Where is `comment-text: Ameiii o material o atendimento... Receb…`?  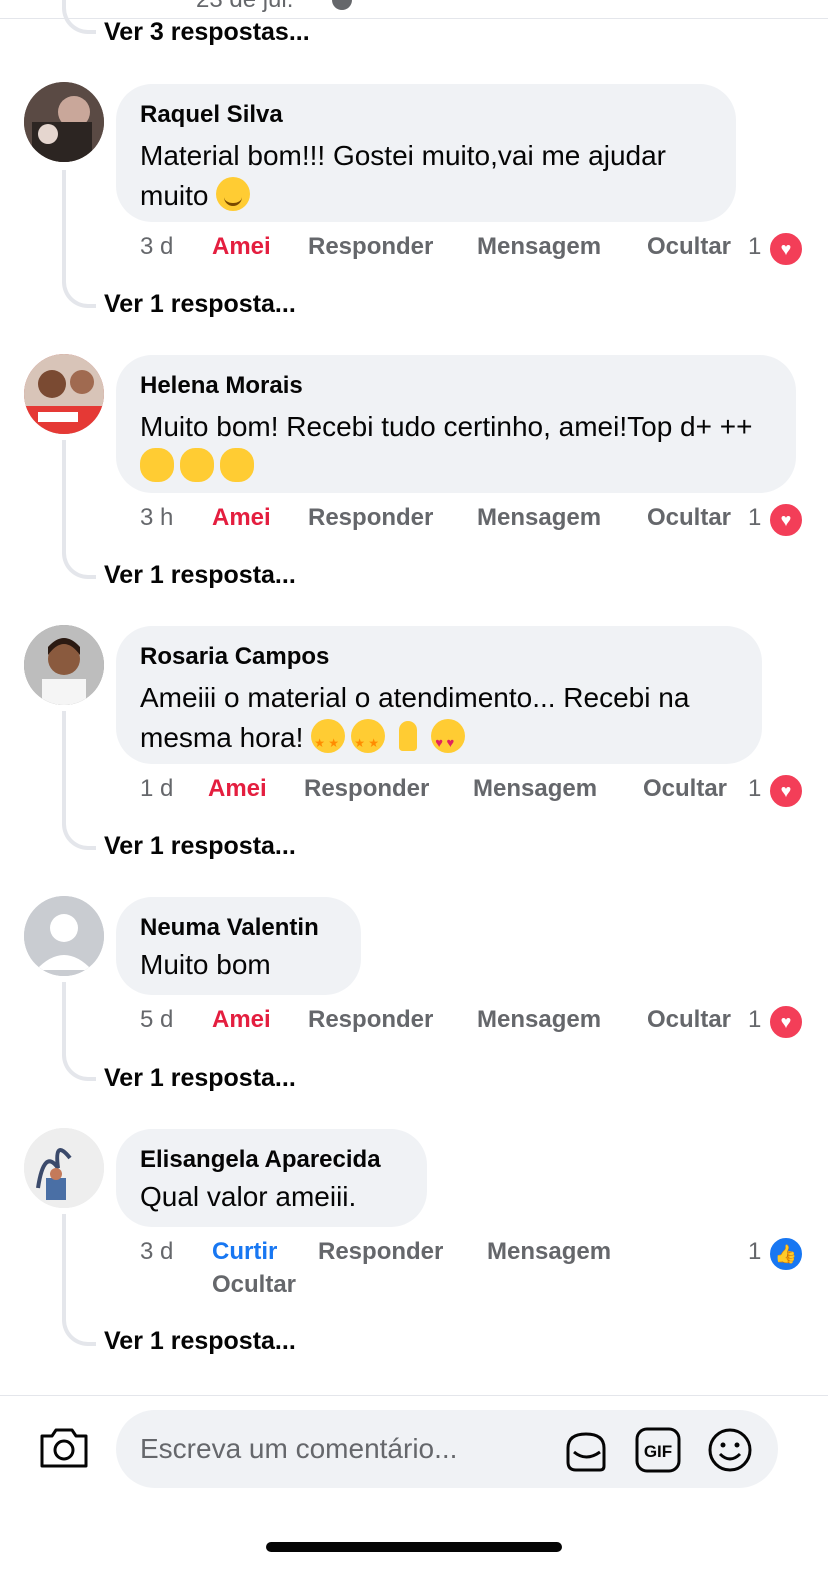 comment-text: Ameiii o material o atendimento... Receb… is located at coordinates (439, 720).